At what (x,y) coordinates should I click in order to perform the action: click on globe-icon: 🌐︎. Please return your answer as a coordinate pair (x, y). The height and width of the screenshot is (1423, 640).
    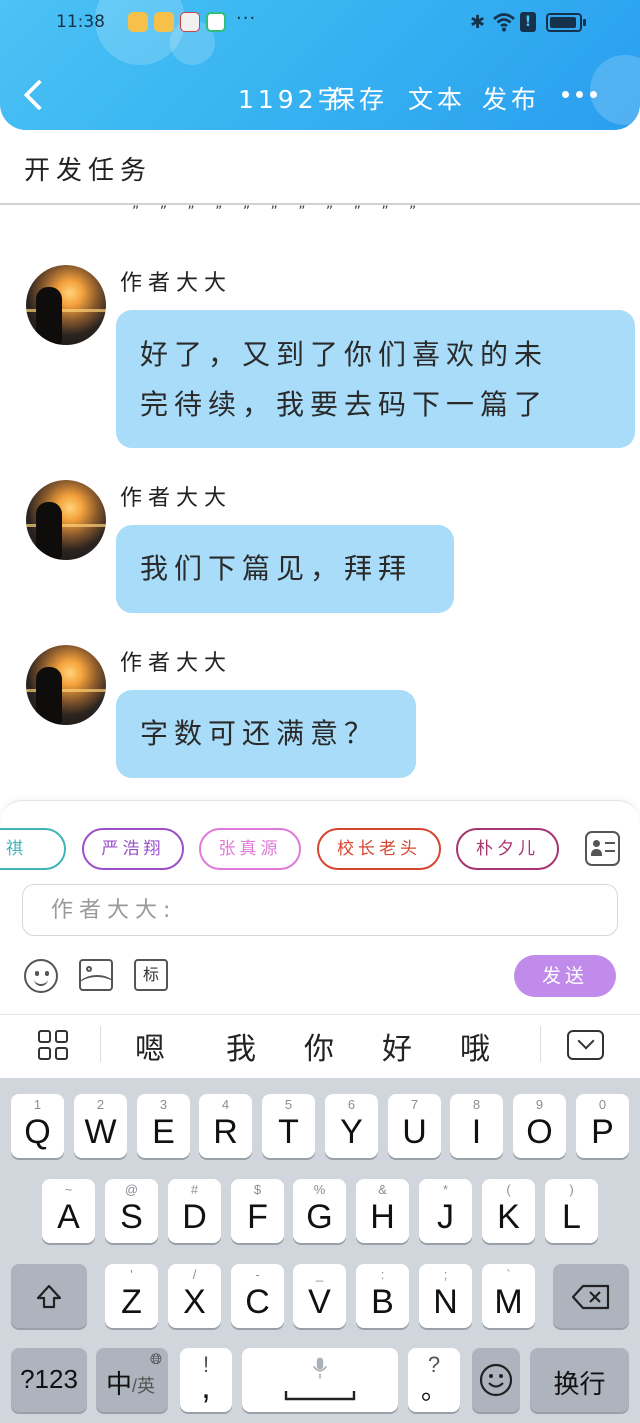
    Looking at the image, I should click on (155, 1359).